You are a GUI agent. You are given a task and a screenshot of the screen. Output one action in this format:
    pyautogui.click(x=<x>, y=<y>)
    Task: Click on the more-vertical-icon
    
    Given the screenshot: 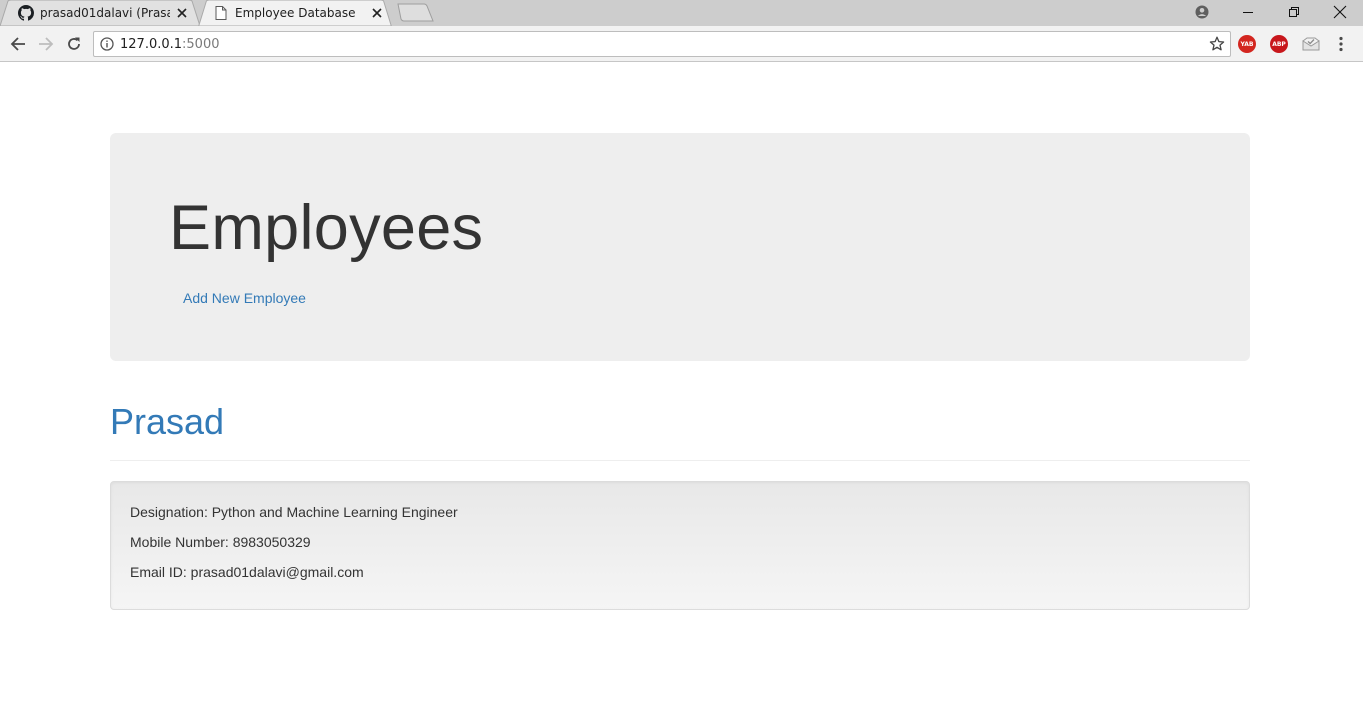 What is the action you would take?
    pyautogui.click(x=1341, y=44)
    